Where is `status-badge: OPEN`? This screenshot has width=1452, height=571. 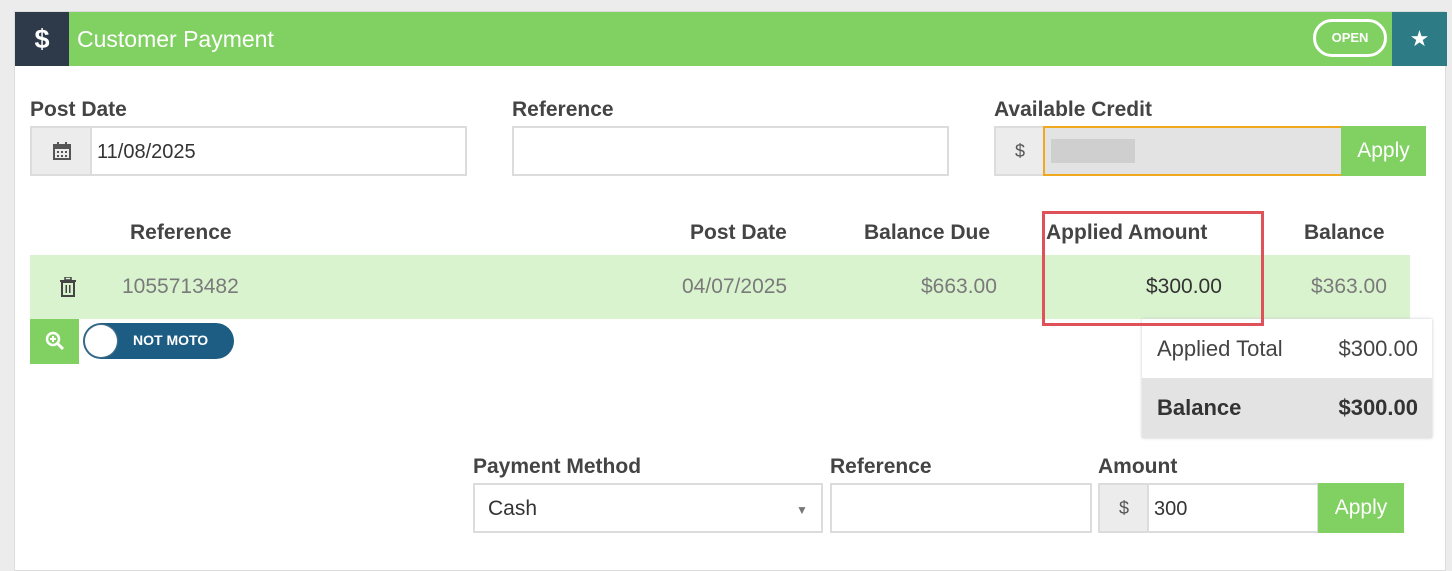
status-badge: OPEN is located at coordinates (1350, 38).